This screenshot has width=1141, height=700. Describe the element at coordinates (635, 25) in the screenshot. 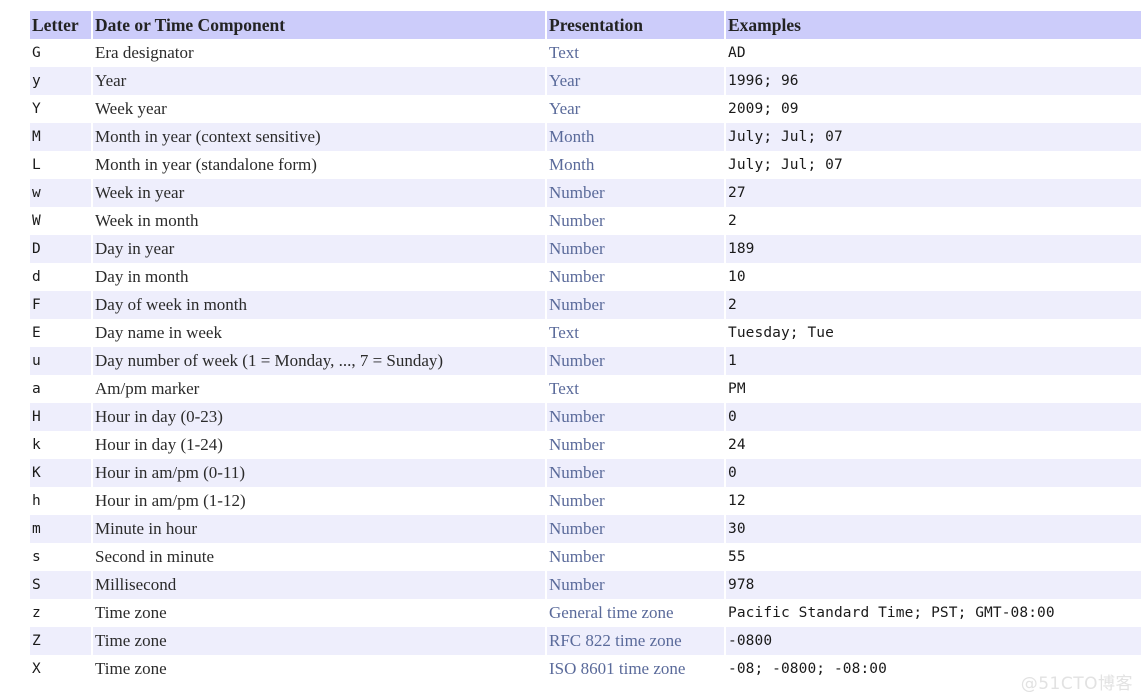

I see `column-header-presentation: Presentation` at that location.